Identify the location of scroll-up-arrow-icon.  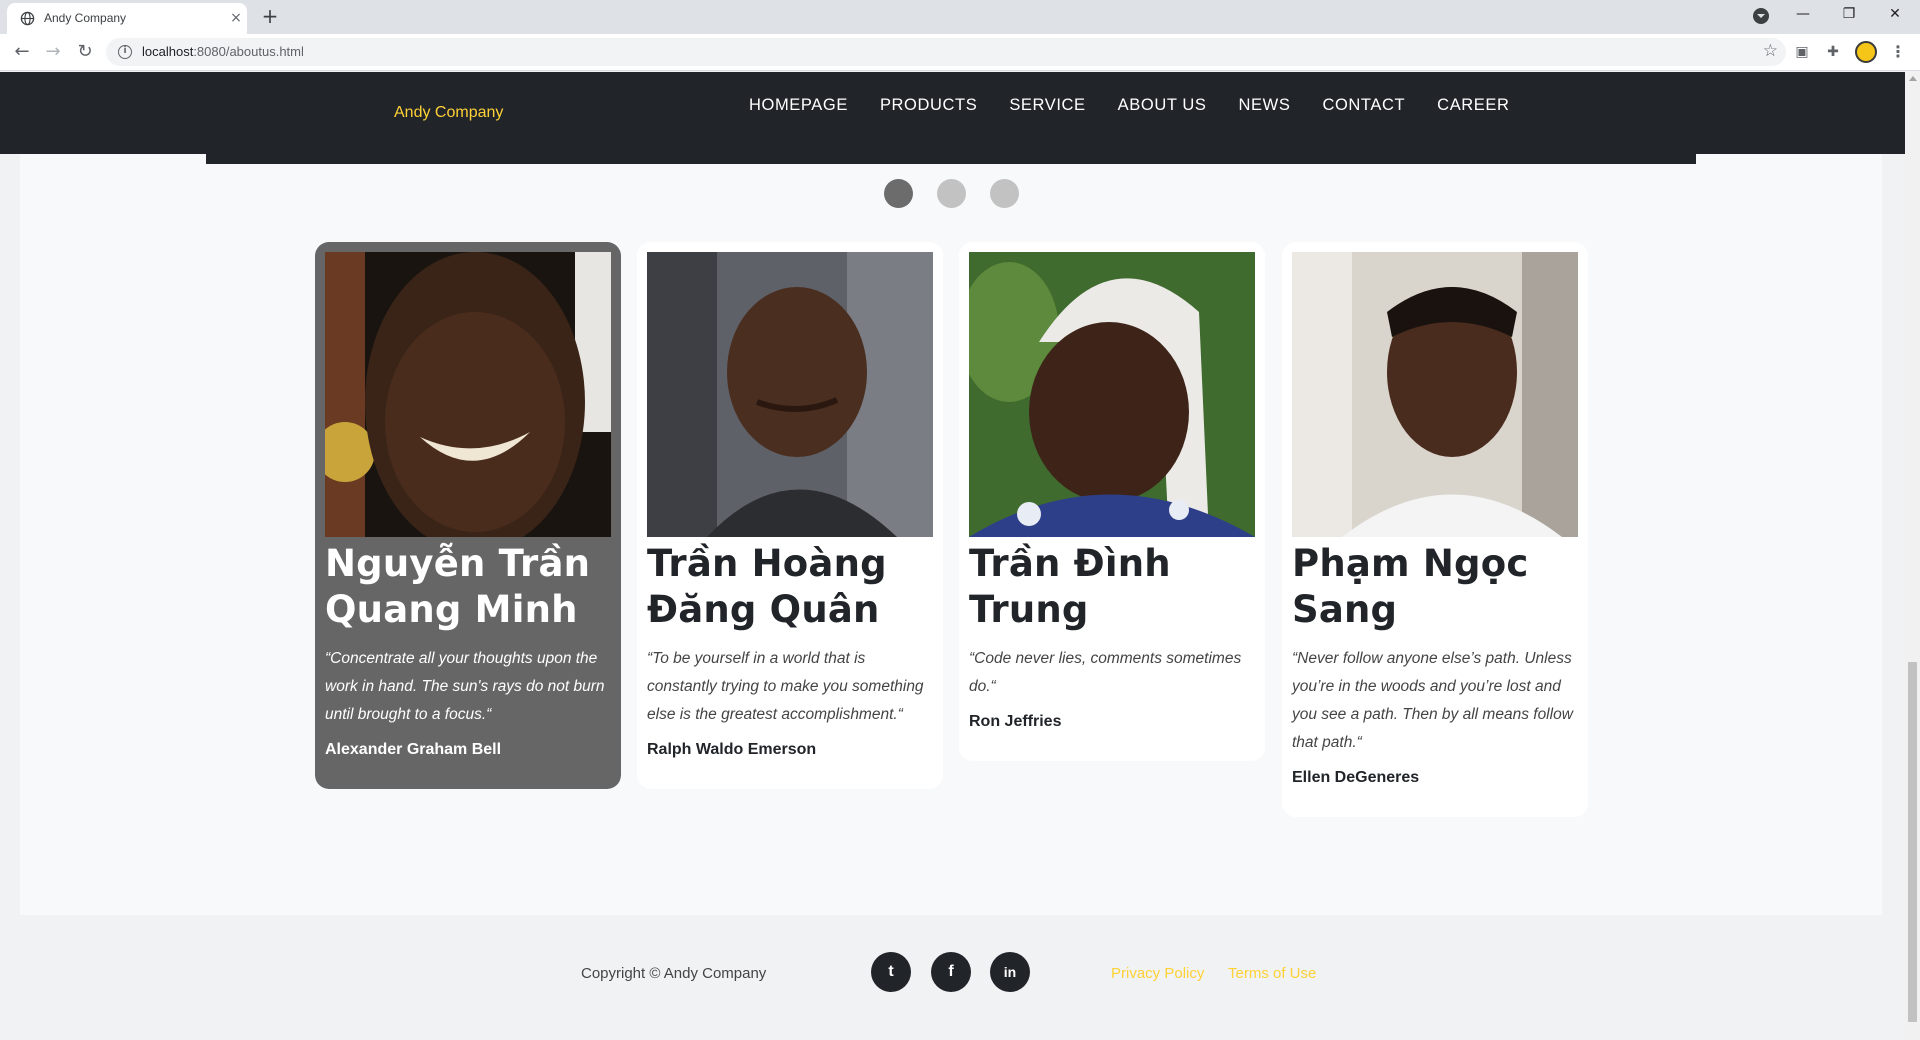
(1913, 78).